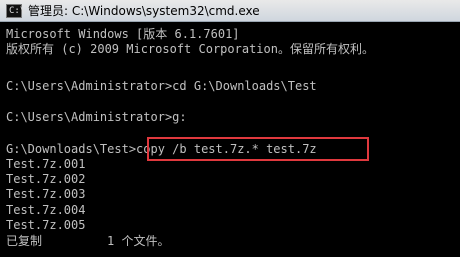 The image size is (460, 257). What do you see at coordinates (96, 117) in the screenshot?
I see `console-line: C:\Users\Administrator>g:` at bounding box center [96, 117].